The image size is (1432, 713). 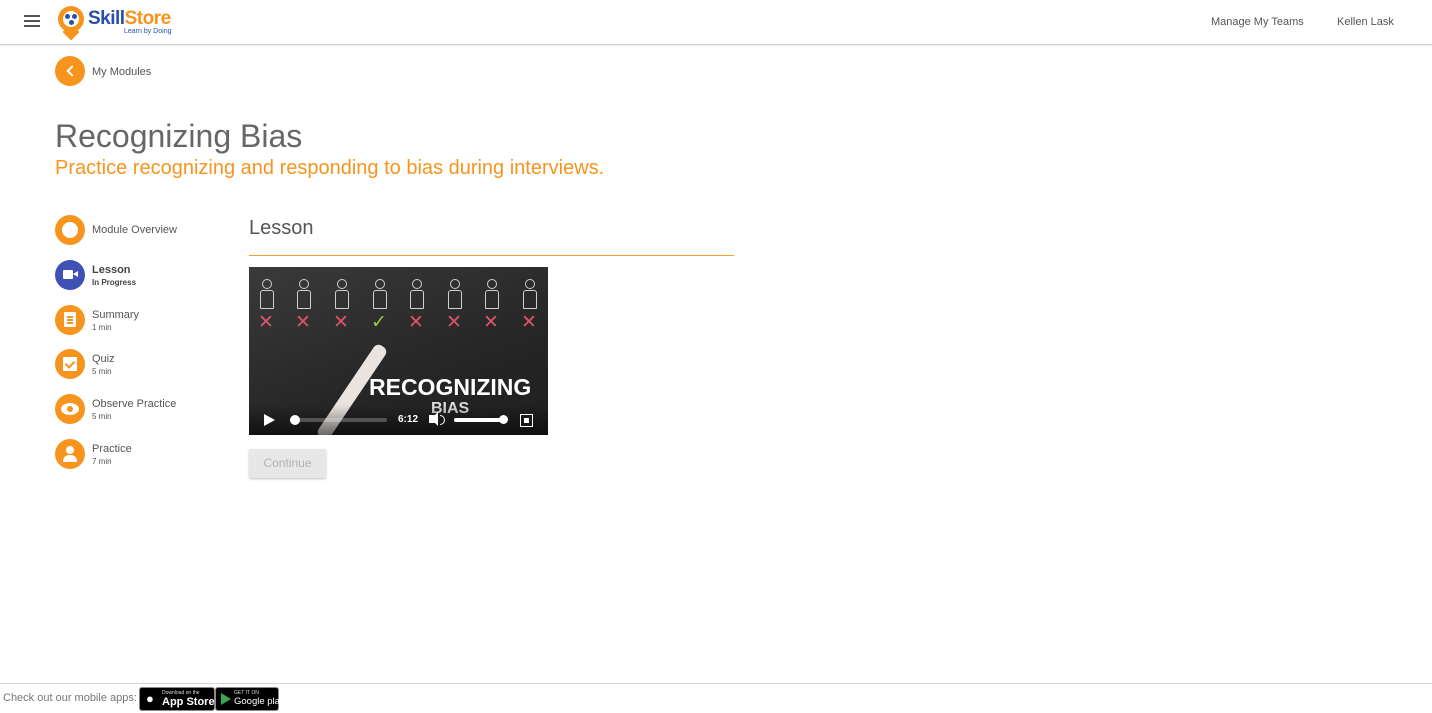 I want to click on eye-icon, so click(x=70, y=409).